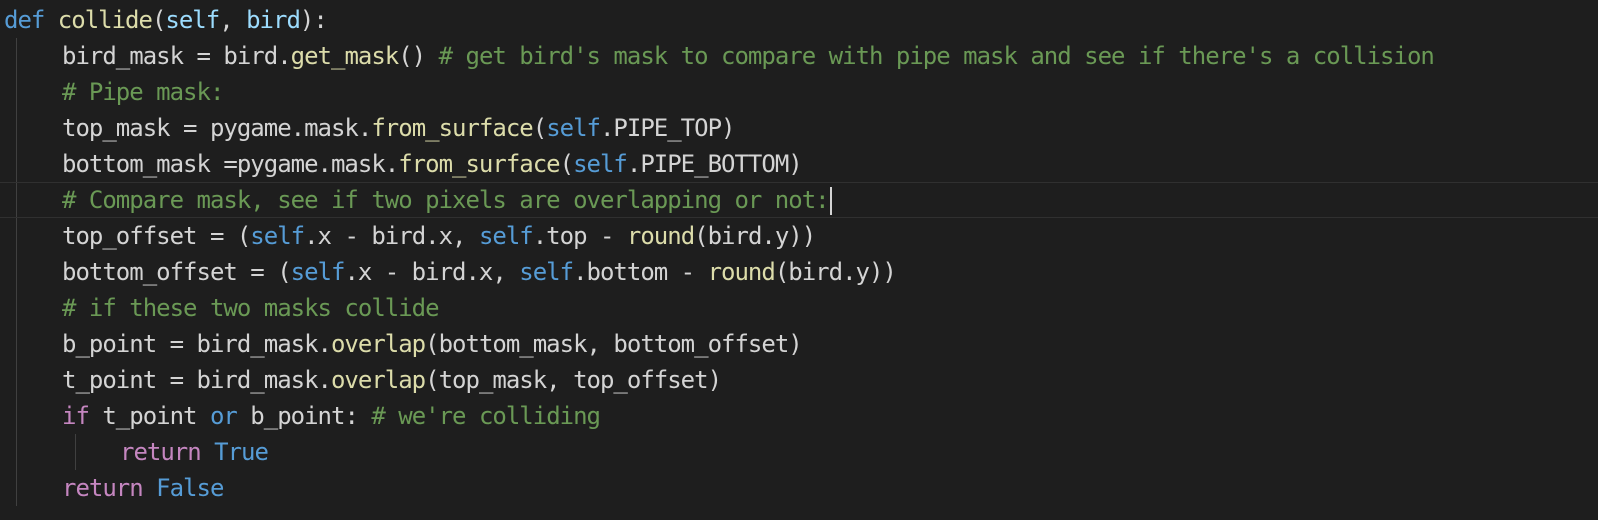 The height and width of the screenshot is (520, 1598). Describe the element at coordinates (714, 164) in the screenshot. I see `code-token: .PIPE_BOTTOM)` at that location.